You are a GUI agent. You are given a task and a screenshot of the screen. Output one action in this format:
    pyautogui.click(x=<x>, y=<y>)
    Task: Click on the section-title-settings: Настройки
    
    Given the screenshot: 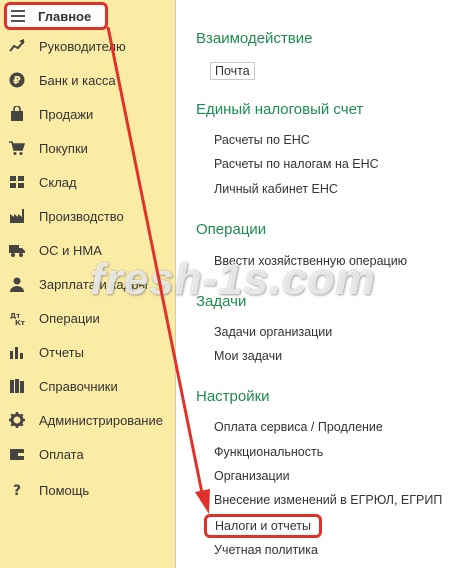 What is the action you would take?
    pyautogui.click(x=233, y=396)
    